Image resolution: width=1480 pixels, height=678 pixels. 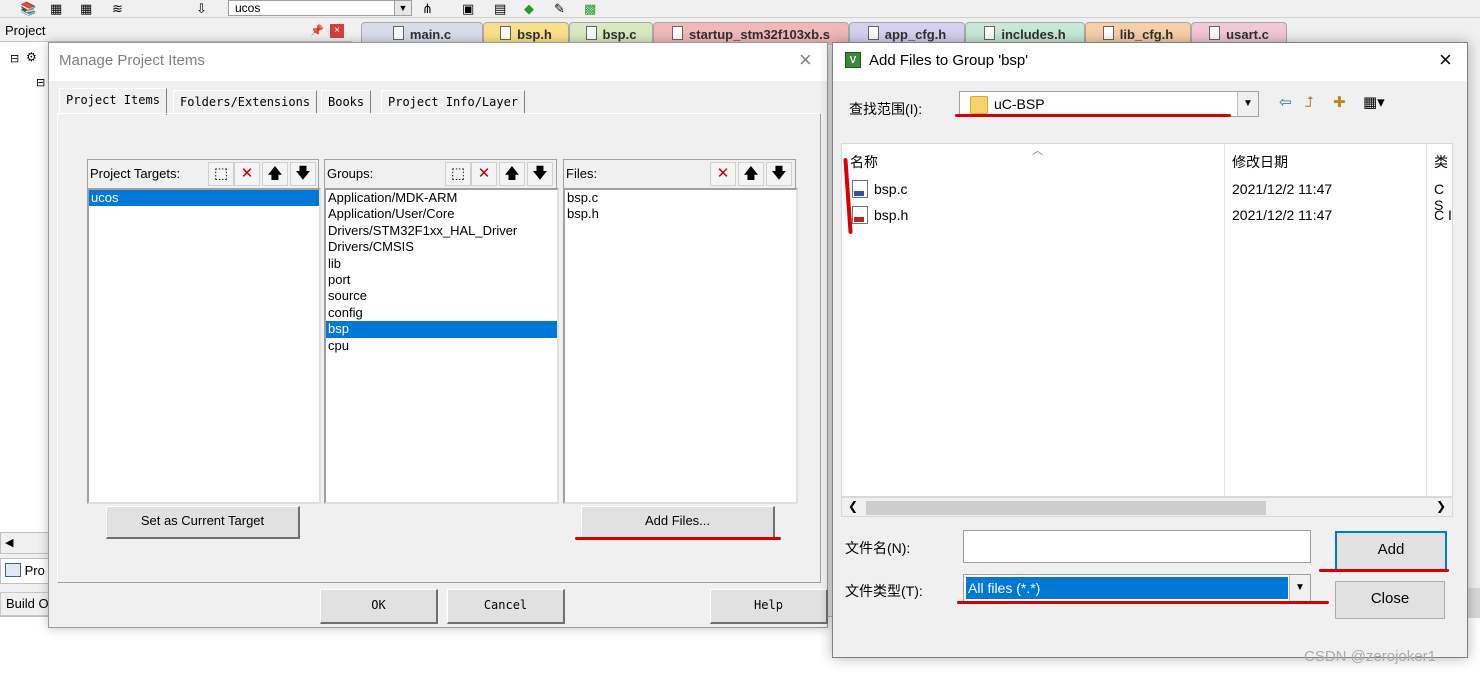 I want to click on list-item: Drivers/CMSIS, so click(x=441, y=247).